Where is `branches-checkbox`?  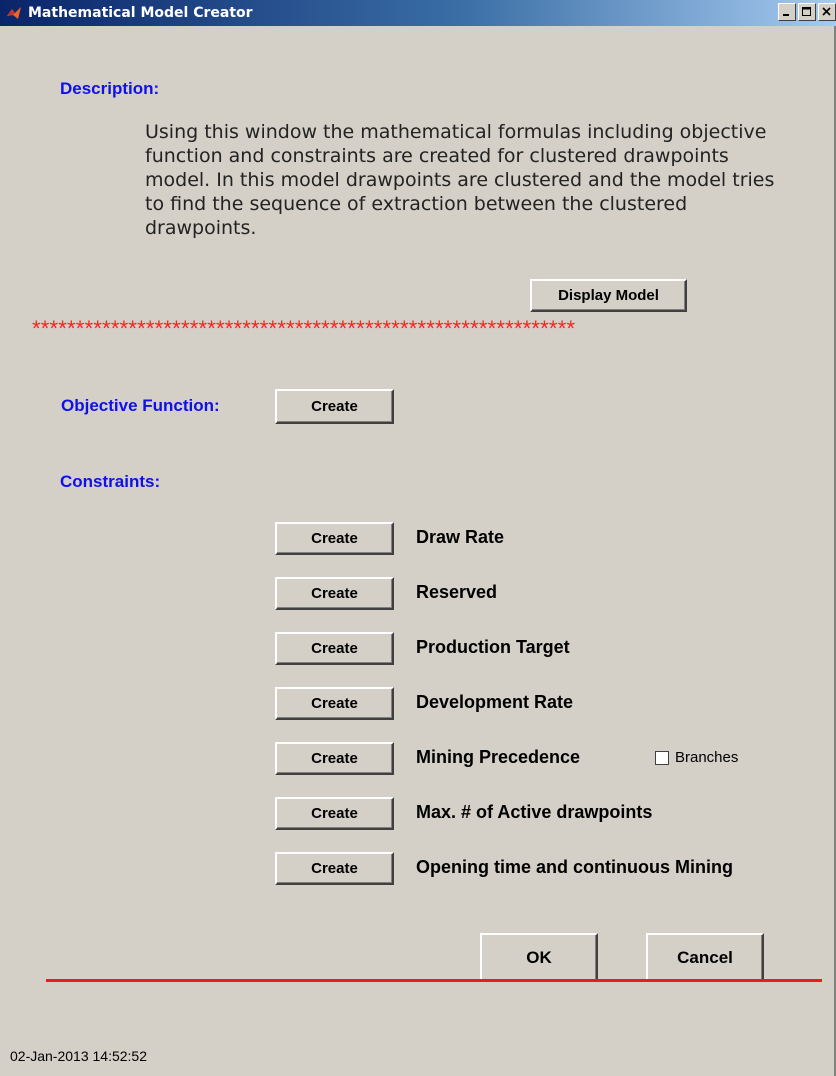 branches-checkbox is located at coordinates (662, 757).